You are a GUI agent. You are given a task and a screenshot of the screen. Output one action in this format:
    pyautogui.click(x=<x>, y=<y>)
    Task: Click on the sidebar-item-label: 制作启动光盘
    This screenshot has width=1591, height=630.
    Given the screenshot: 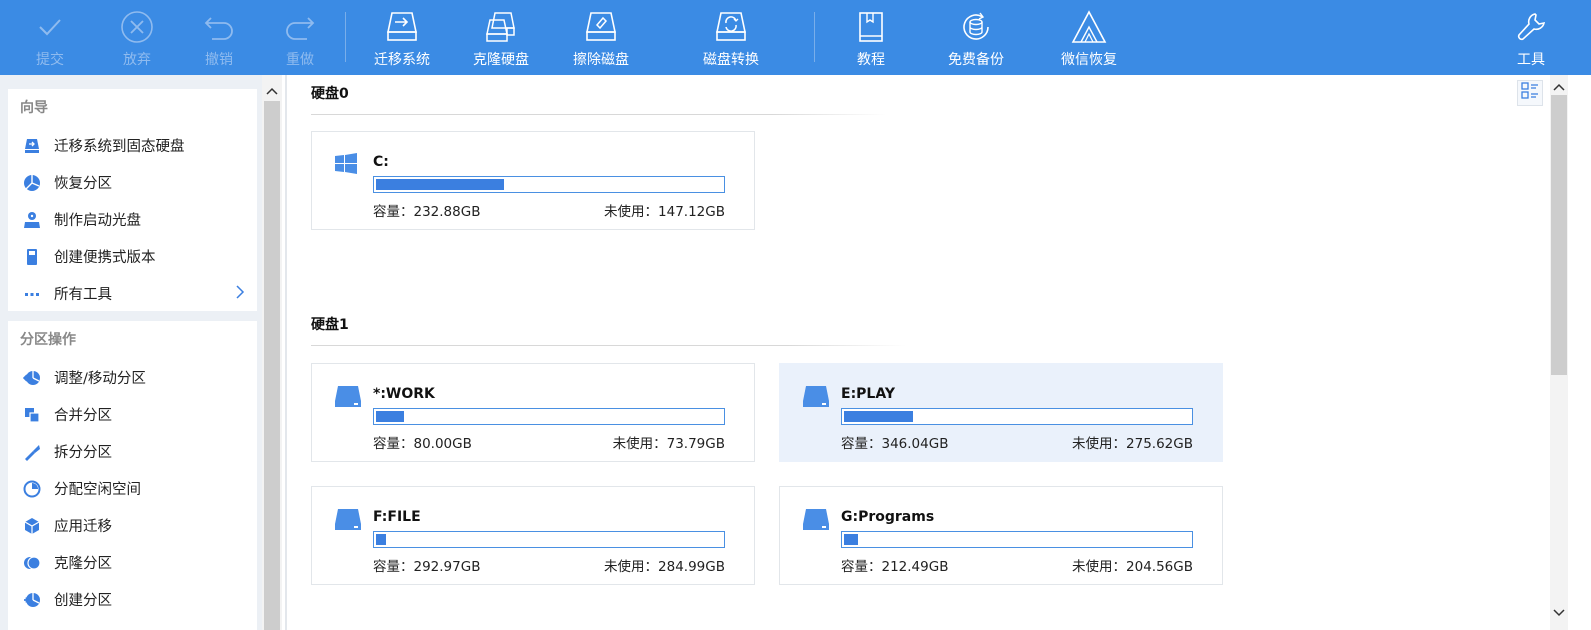 What is the action you would take?
    pyautogui.click(x=97, y=221)
    